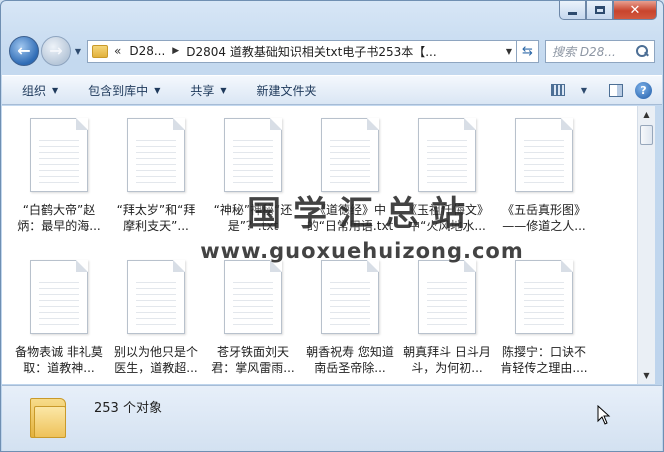  I want to click on window-caption-buttons: ✕, so click(608, 10).